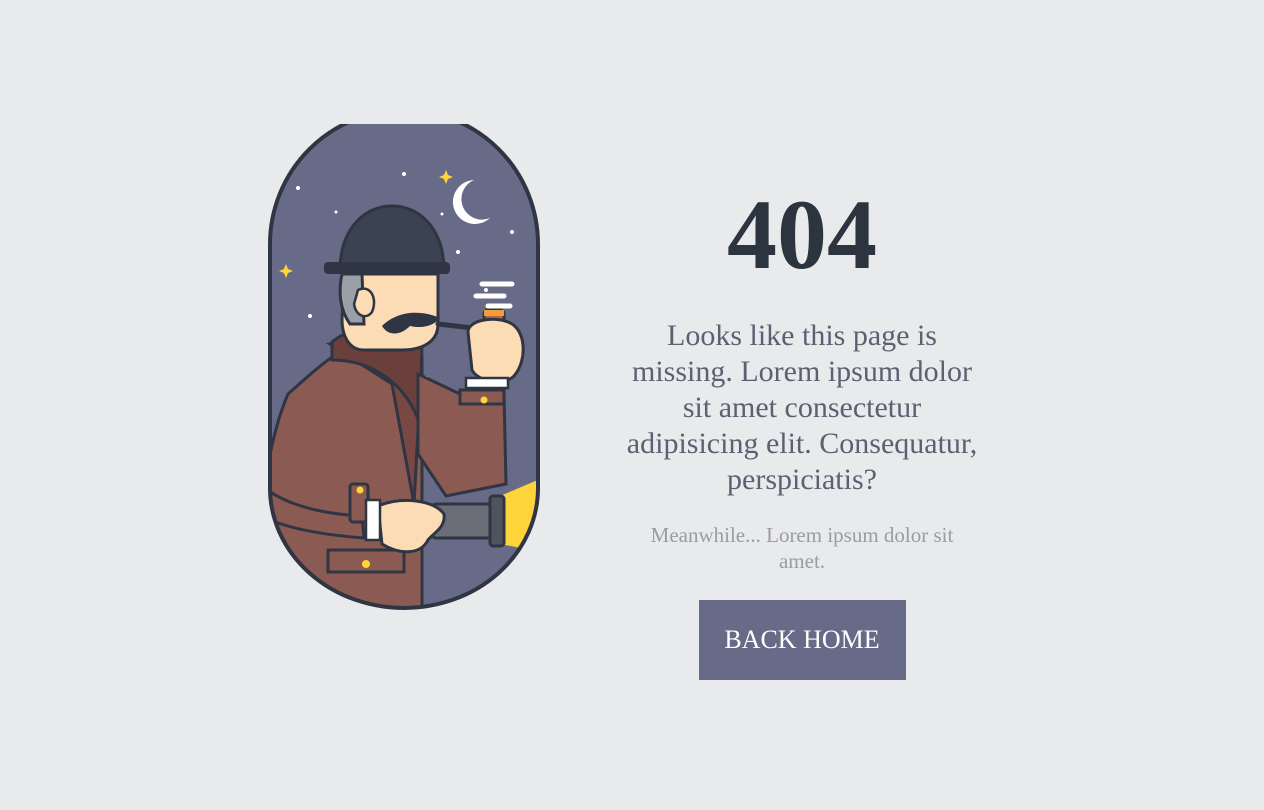 Image resolution: width=1264 pixels, height=810 pixels. I want to click on right-hand, so click(495, 350).